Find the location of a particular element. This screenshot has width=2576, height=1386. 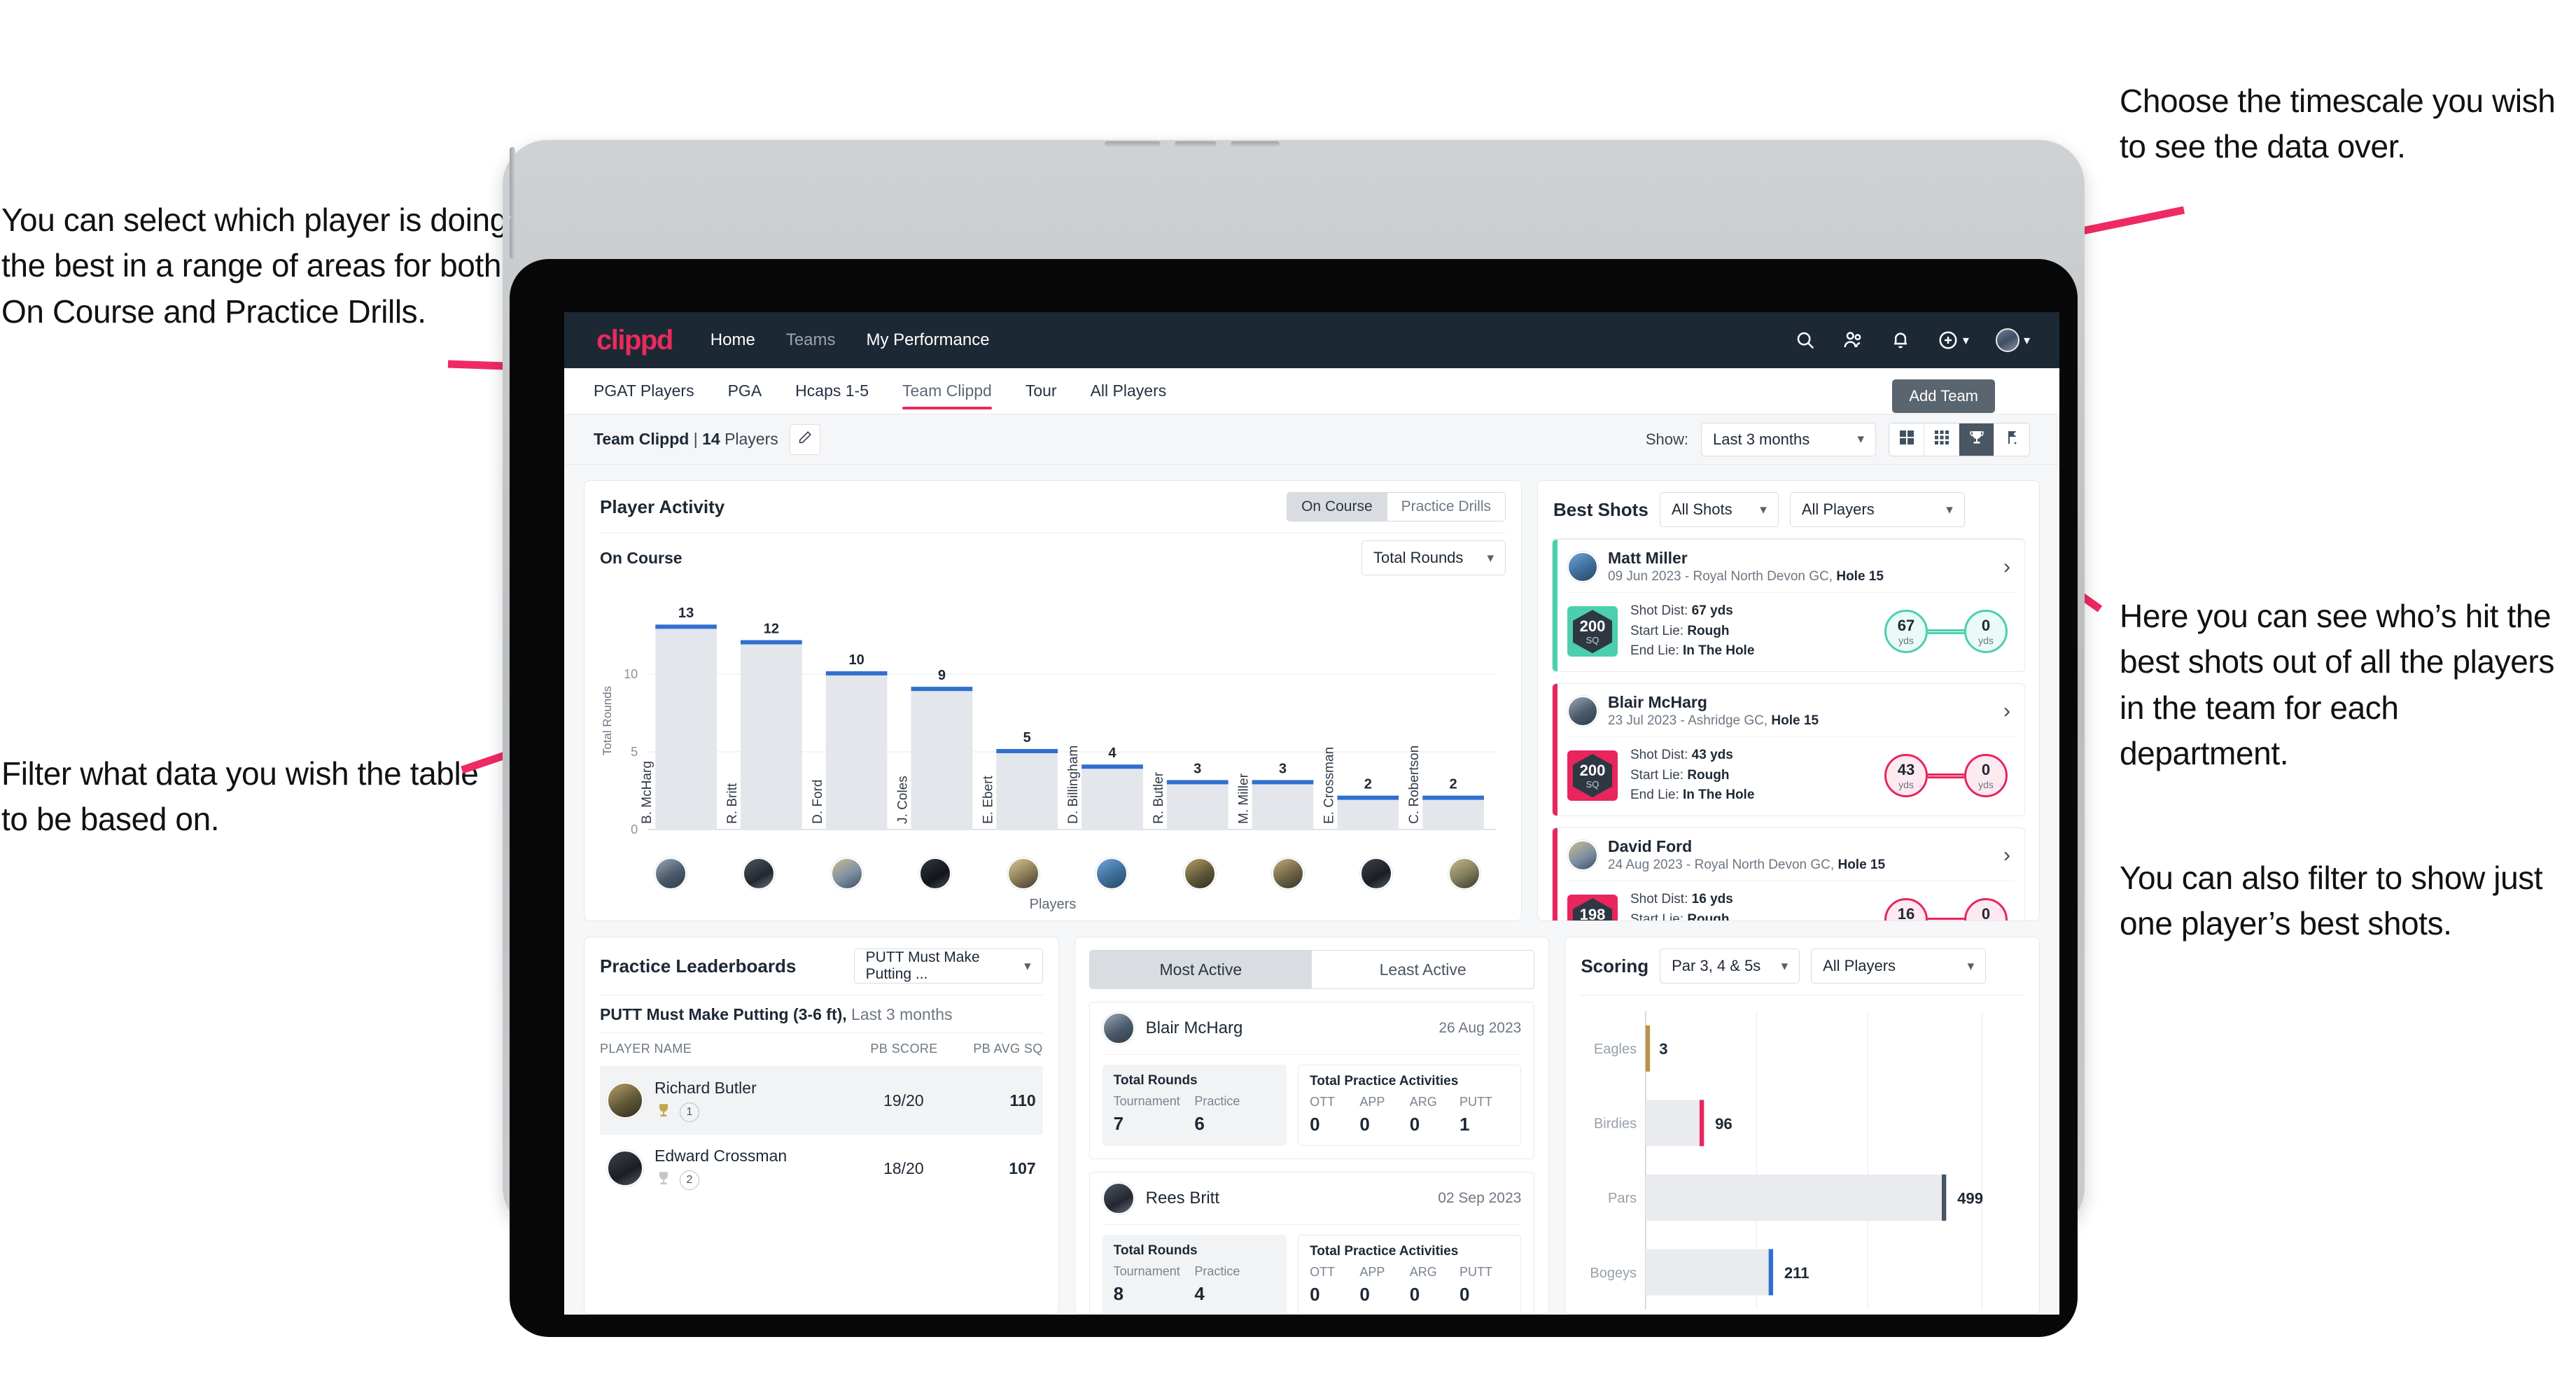

svg-text: 3 is located at coordinates (1197, 768).